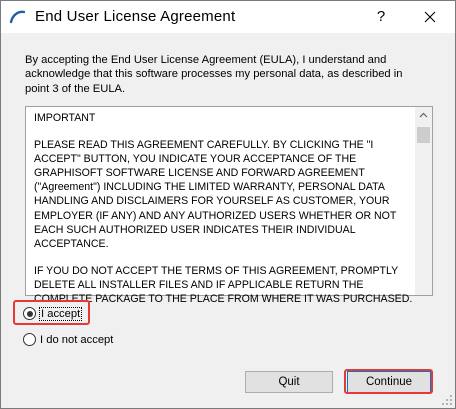  Describe the element at coordinates (423, 135) in the screenshot. I see `scroll-thumb` at that location.